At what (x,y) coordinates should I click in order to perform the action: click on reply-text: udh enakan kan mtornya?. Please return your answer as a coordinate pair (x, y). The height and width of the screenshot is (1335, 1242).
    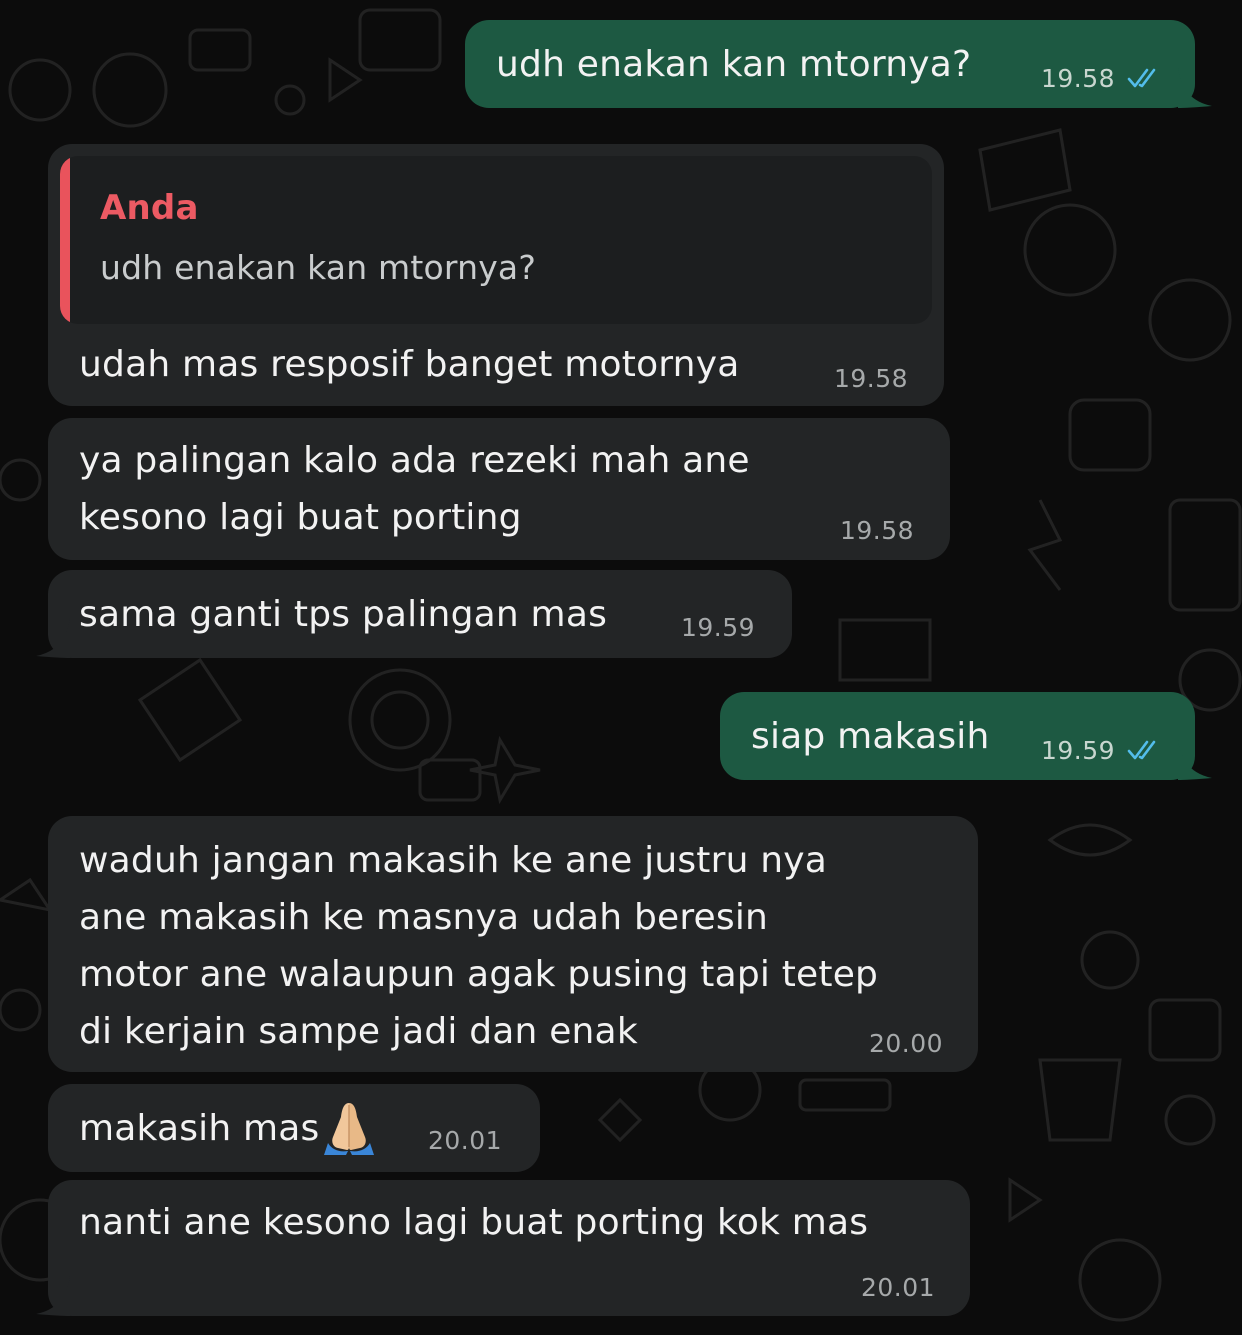
    Looking at the image, I should click on (318, 267).